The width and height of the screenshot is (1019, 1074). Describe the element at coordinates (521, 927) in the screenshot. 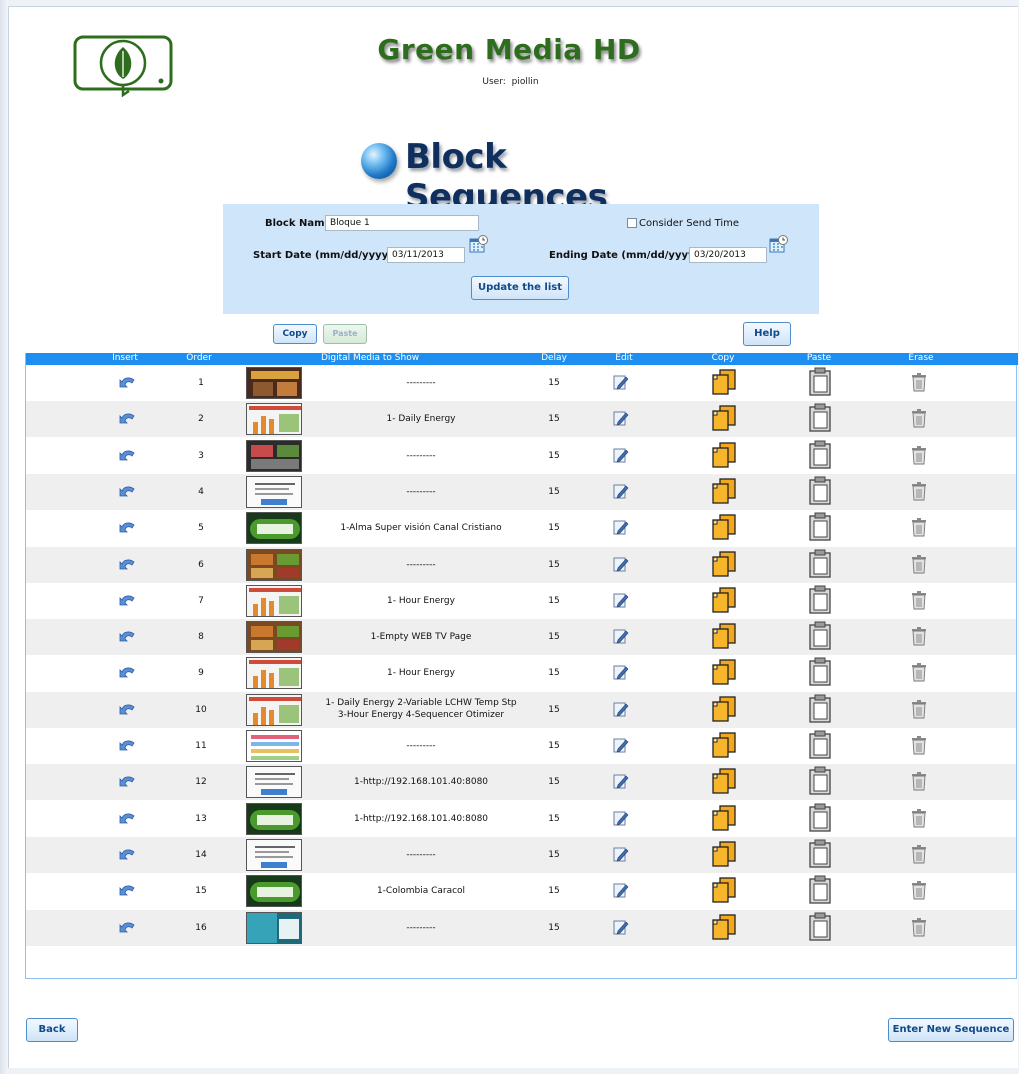

I see `table-row: 16 --------- 15` at that location.